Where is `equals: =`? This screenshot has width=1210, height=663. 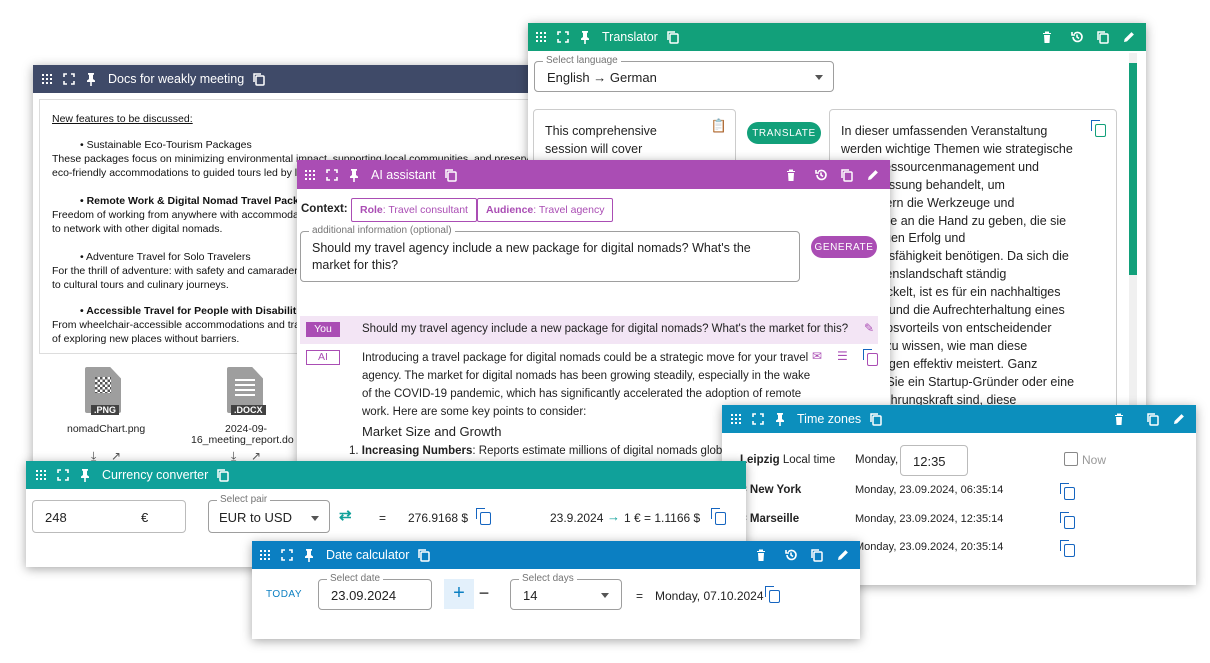 equals: = is located at coordinates (640, 596).